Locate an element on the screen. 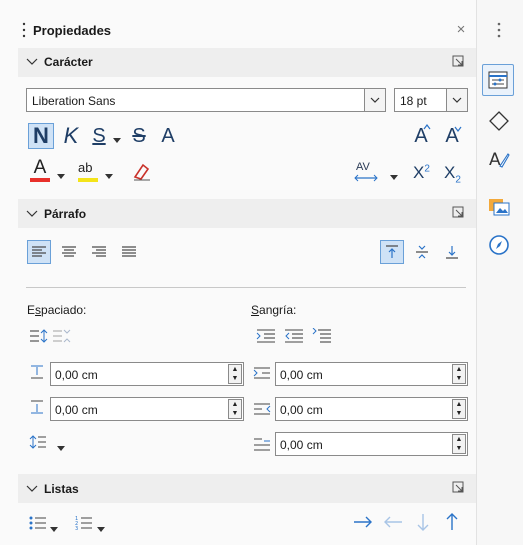 The height and width of the screenshot is (545, 523). shapes-tab is located at coordinates (499, 121).